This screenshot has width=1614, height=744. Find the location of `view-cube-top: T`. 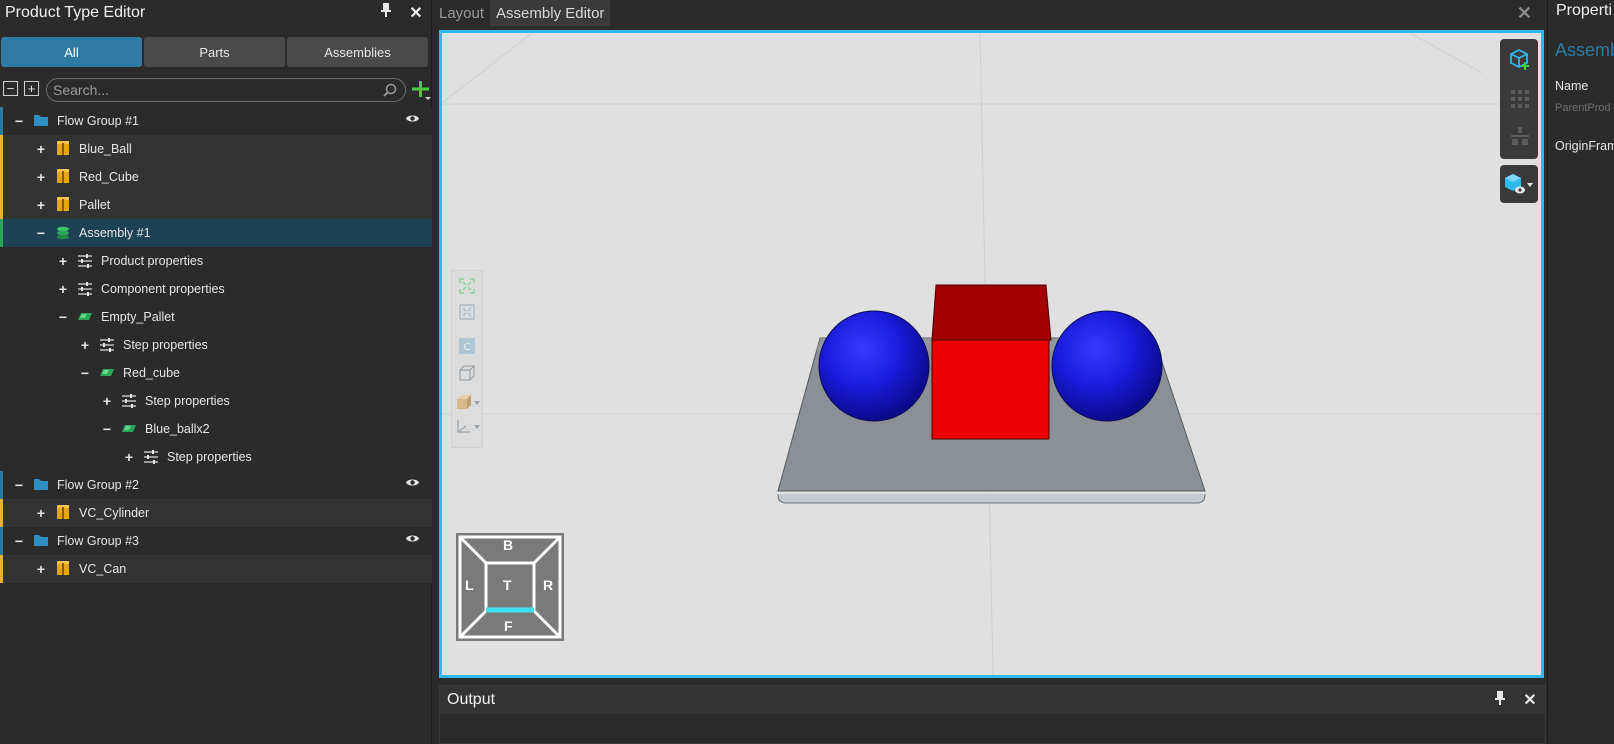

view-cube-top: T is located at coordinates (507, 585).